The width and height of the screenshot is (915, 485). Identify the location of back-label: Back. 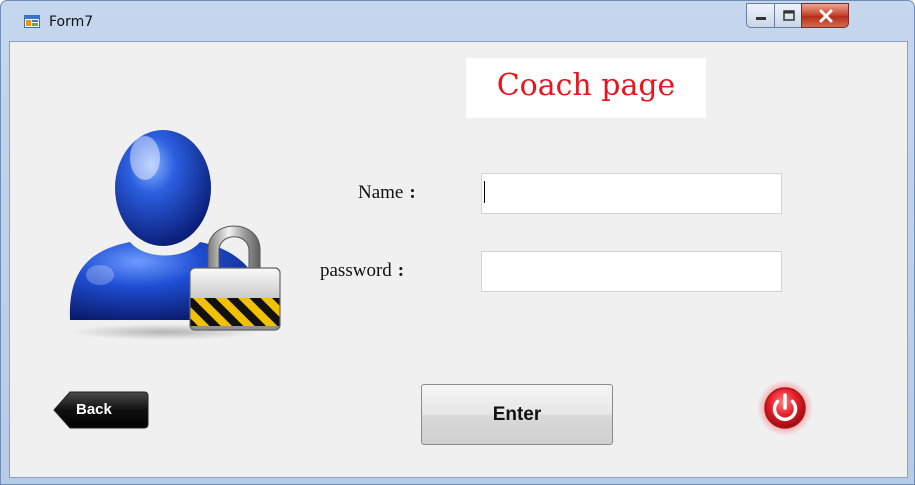
(94, 409).